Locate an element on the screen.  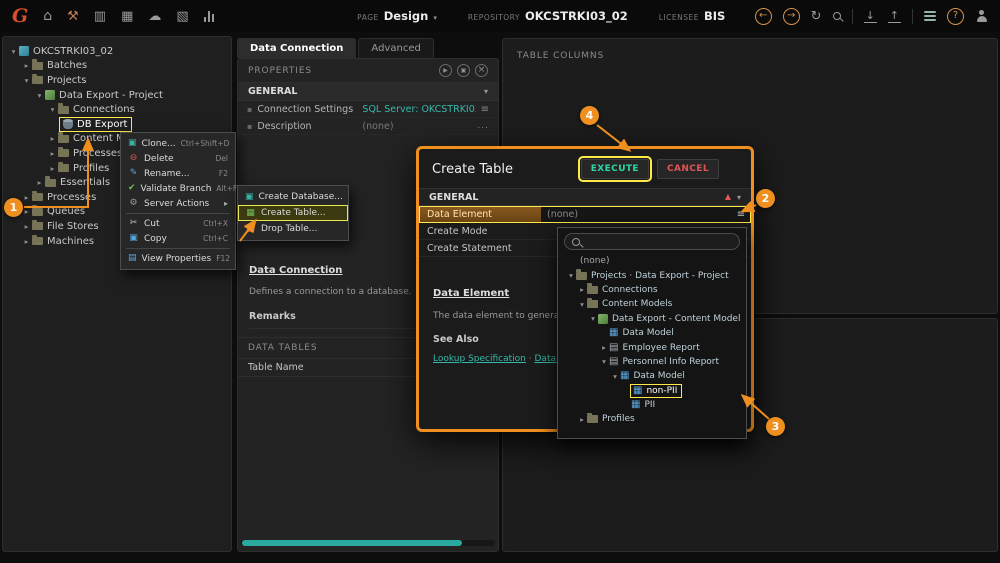
menu-item-rename: Rename... F2 is located at coordinates (178, 173).